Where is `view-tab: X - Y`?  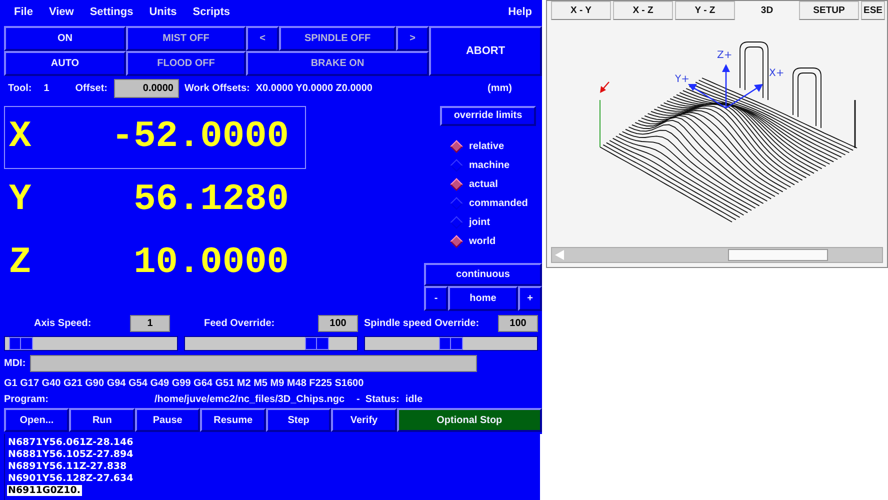
view-tab: X - Y is located at coordinates (581, 10).